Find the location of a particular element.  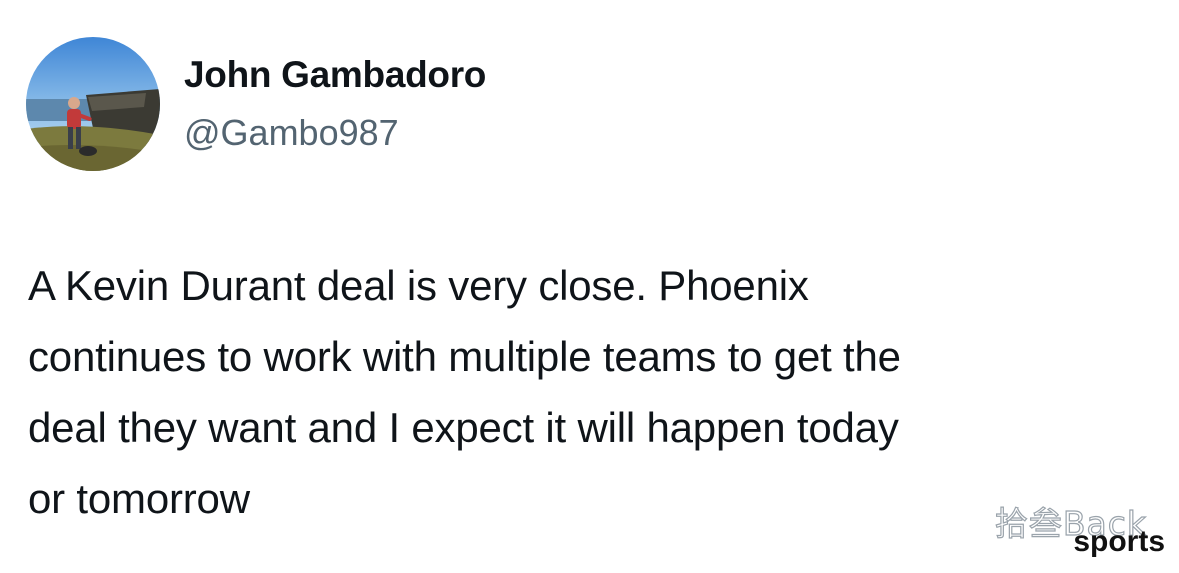

avatar is located at coordinates (93, 104).